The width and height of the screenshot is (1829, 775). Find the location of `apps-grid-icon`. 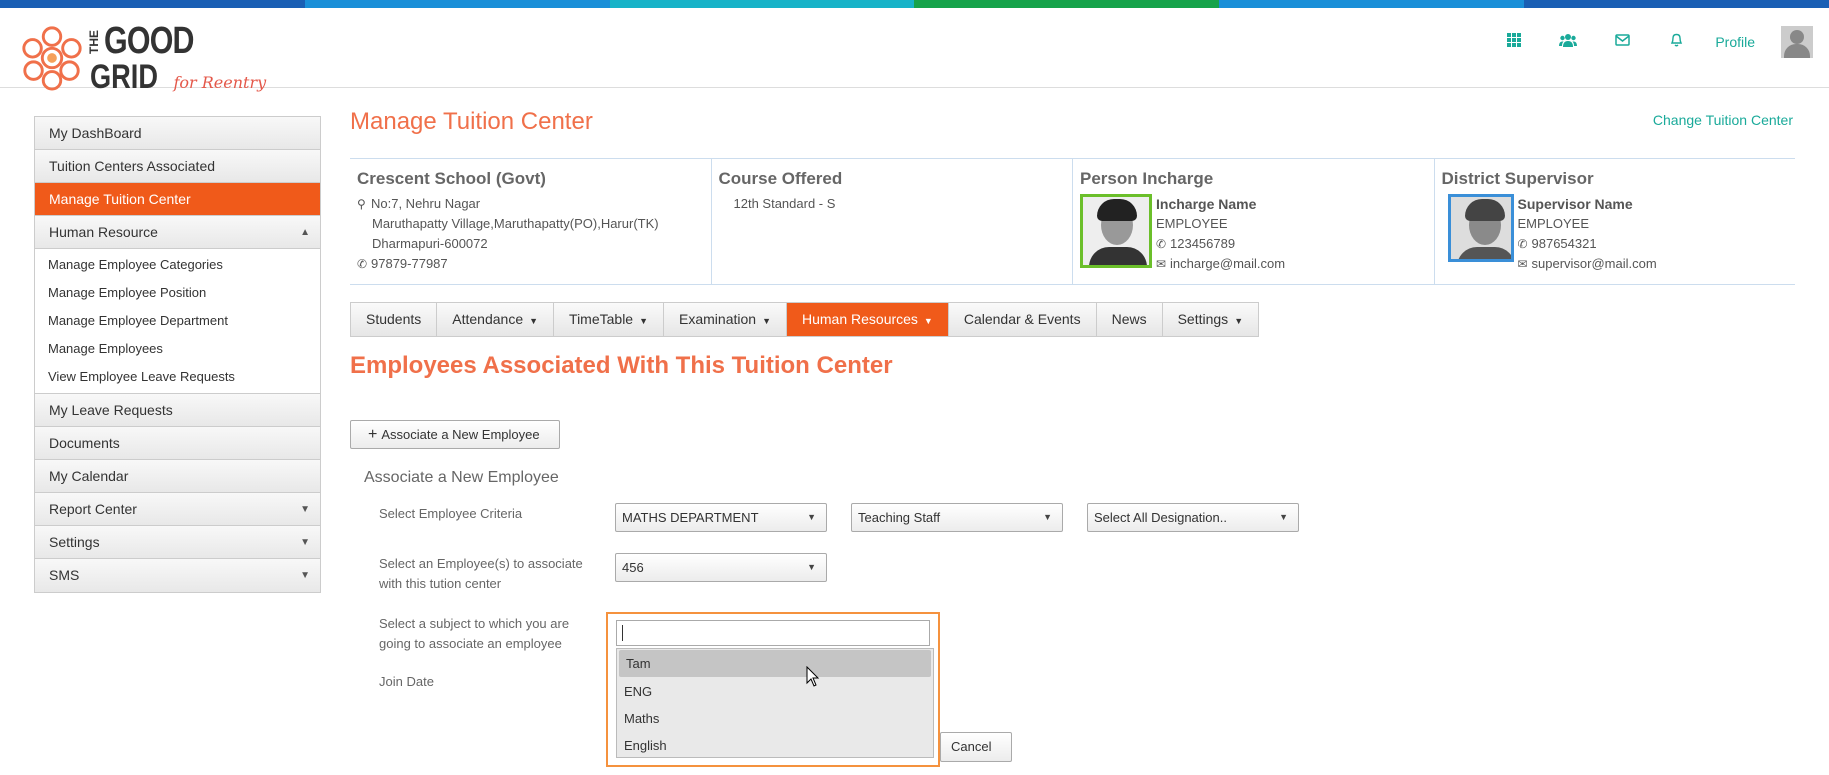

apps-grid-icon is located at coordinates (1514, 42).